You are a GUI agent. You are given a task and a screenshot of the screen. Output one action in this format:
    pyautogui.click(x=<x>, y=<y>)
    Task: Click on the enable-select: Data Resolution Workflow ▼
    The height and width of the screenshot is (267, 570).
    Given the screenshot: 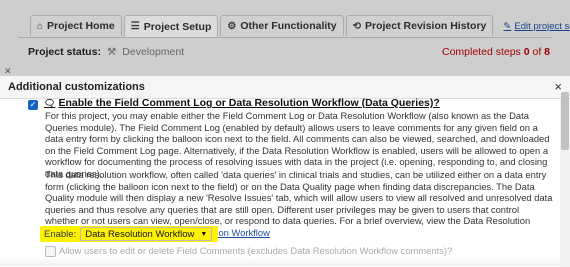 What is the action you would take?
    pyautogui.click(x=146, y=234)
    